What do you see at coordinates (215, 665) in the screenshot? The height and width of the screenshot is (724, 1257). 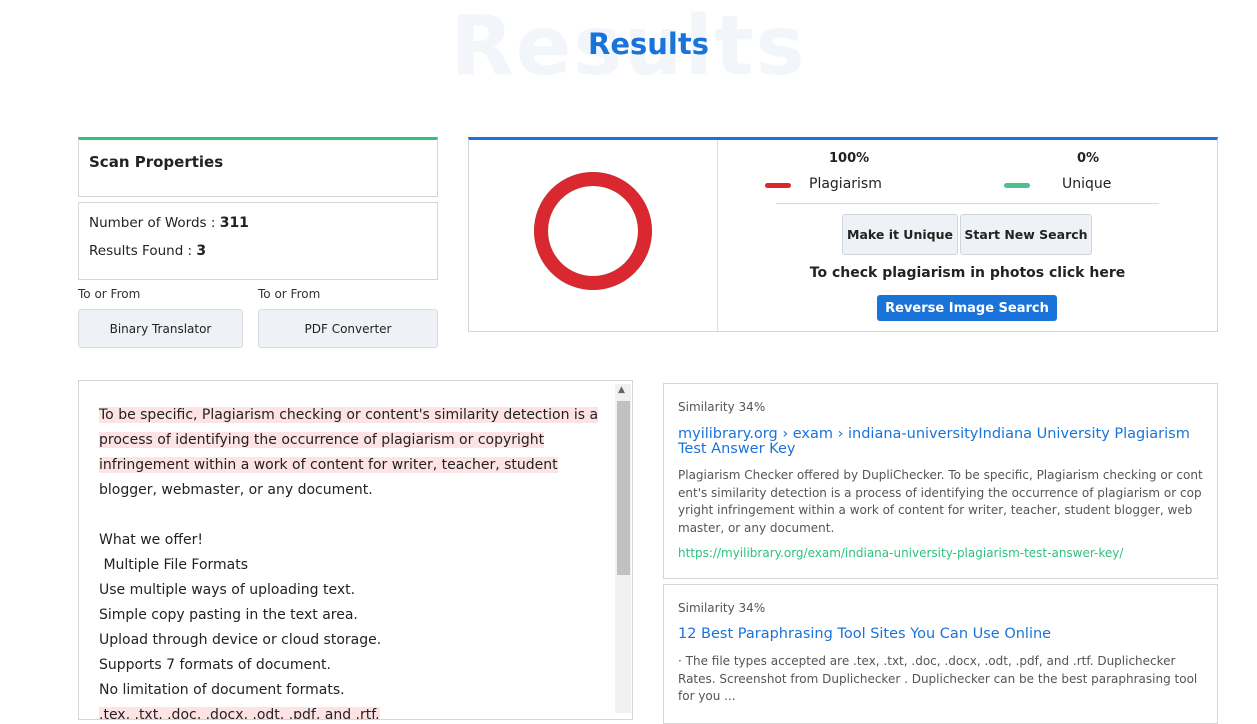 I see `text-line: Supports 7 formats of document.` at bounding box center [215, 665].